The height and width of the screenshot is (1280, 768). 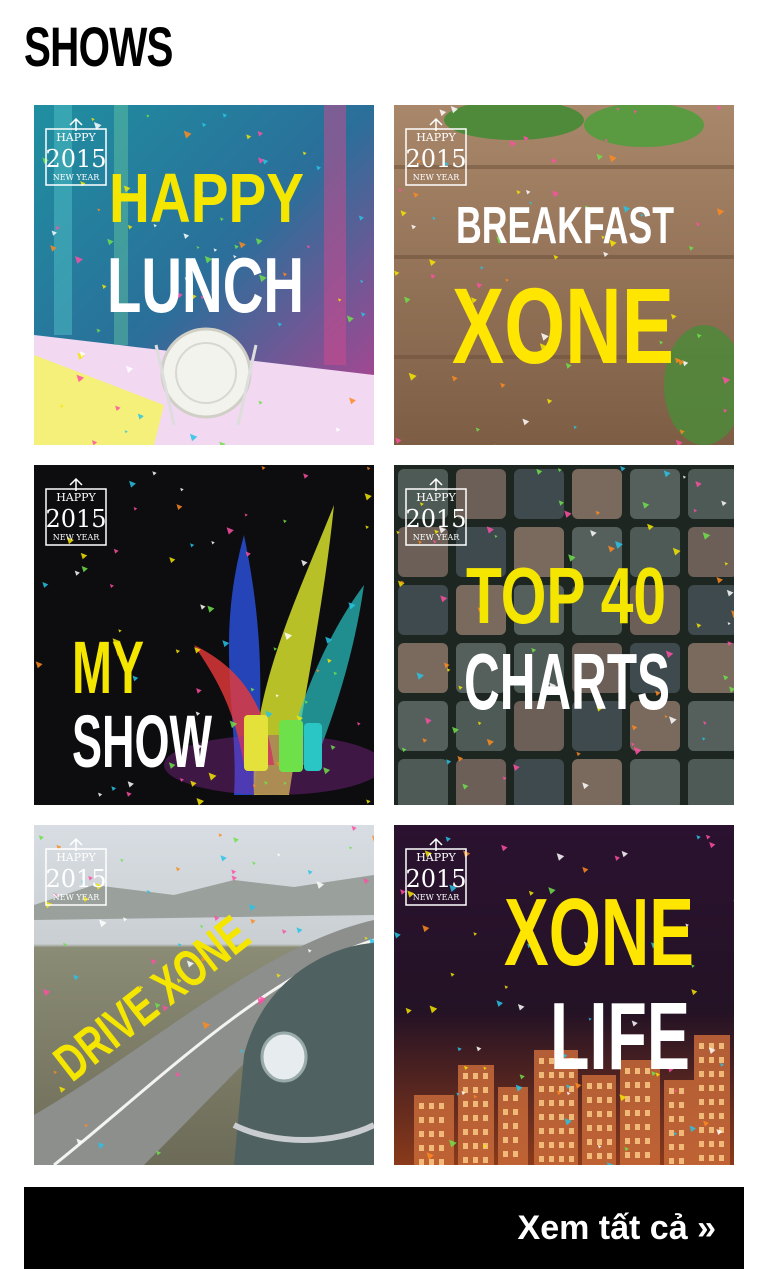 I want to click on happy-lunch-artwork: HAPPY LUNCH HAPPY2015NEW YEAR, so click(x=204, y=275).